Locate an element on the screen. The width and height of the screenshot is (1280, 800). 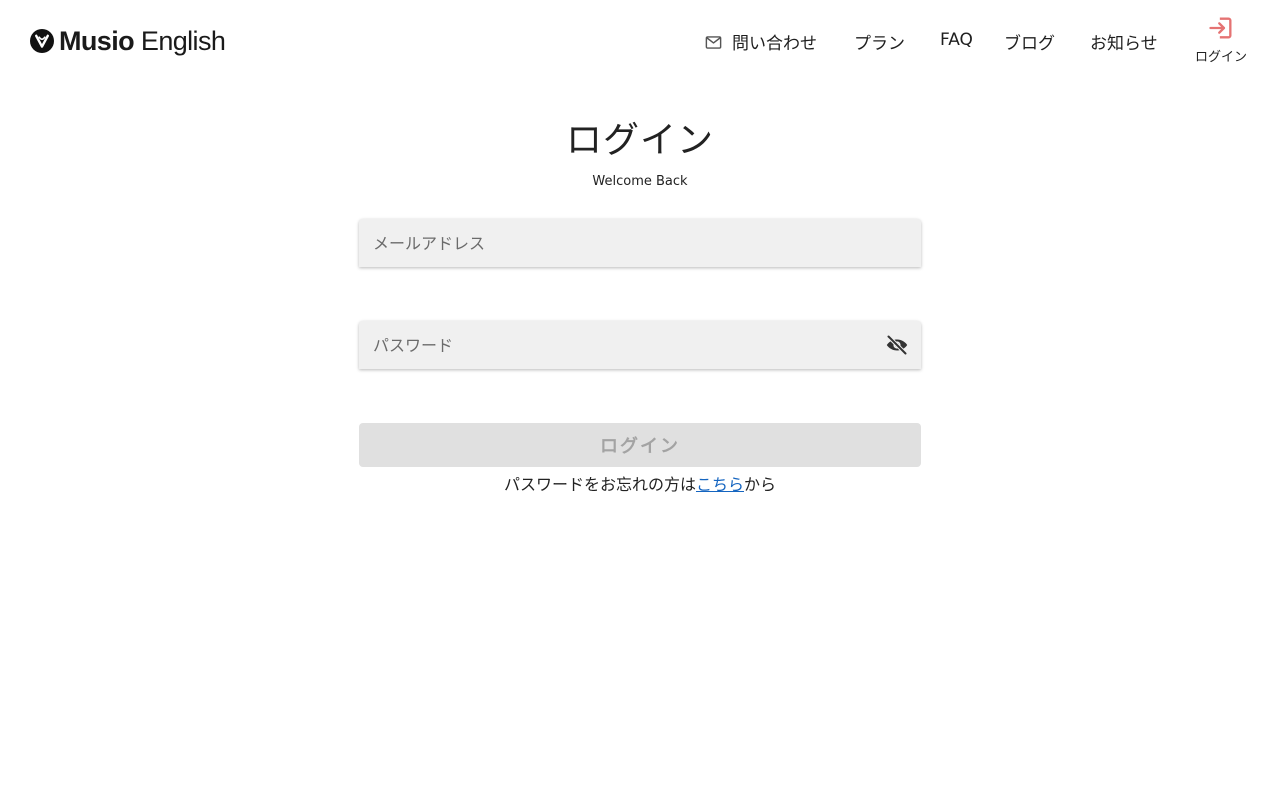
nav-login-label: ログイン is located at coordinates (1220, 57).